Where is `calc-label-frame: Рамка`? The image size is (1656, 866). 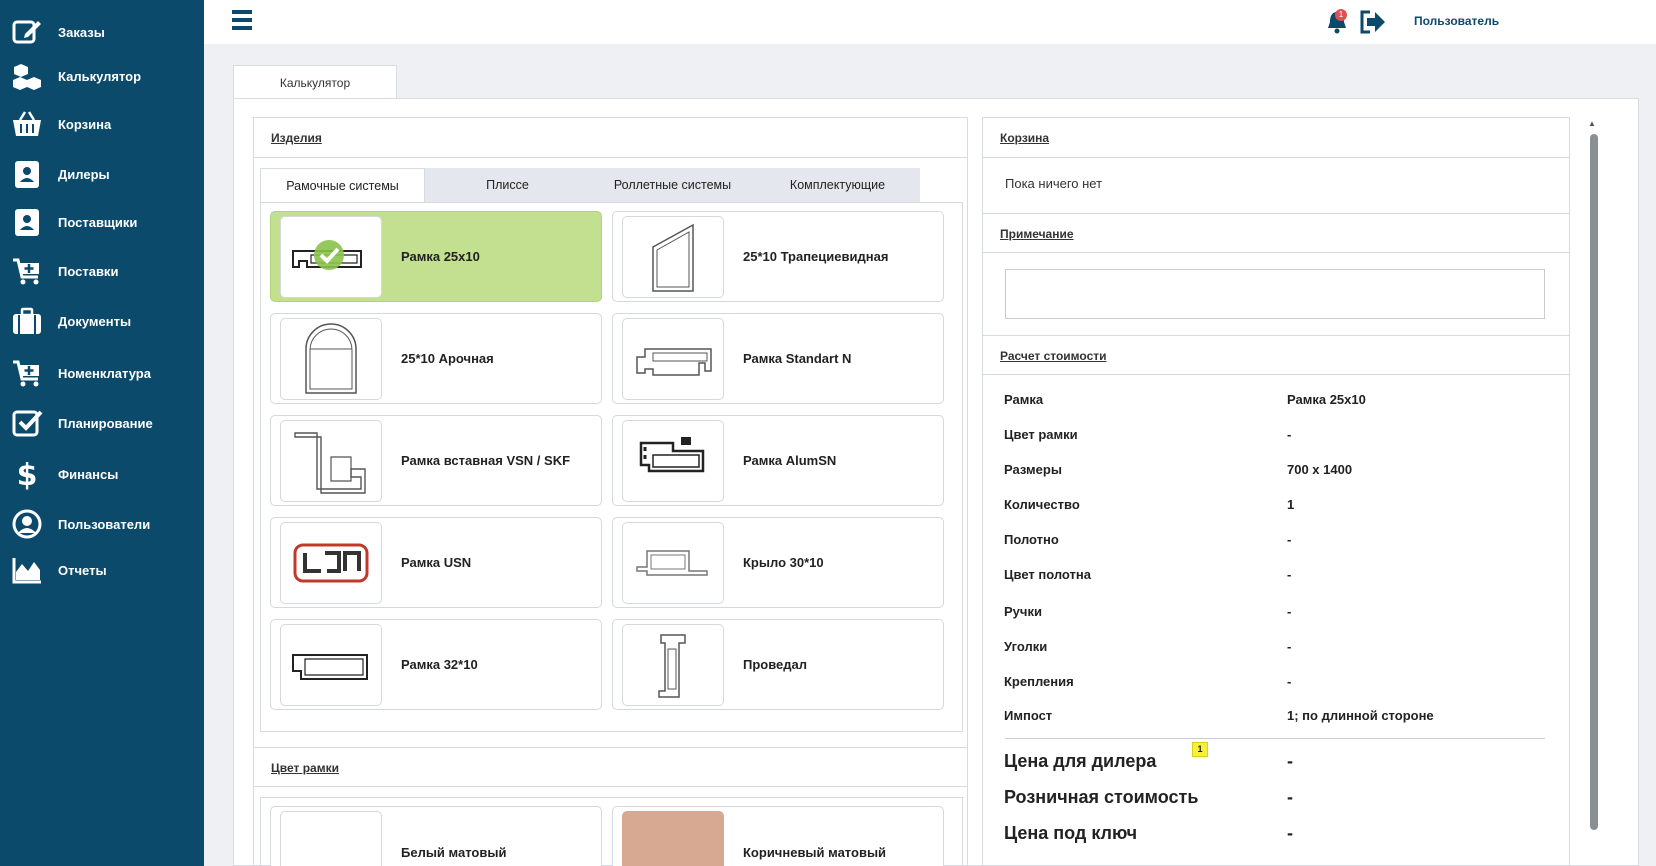
calc-label-frame: Рамка is located at coordinates (1024, 399).